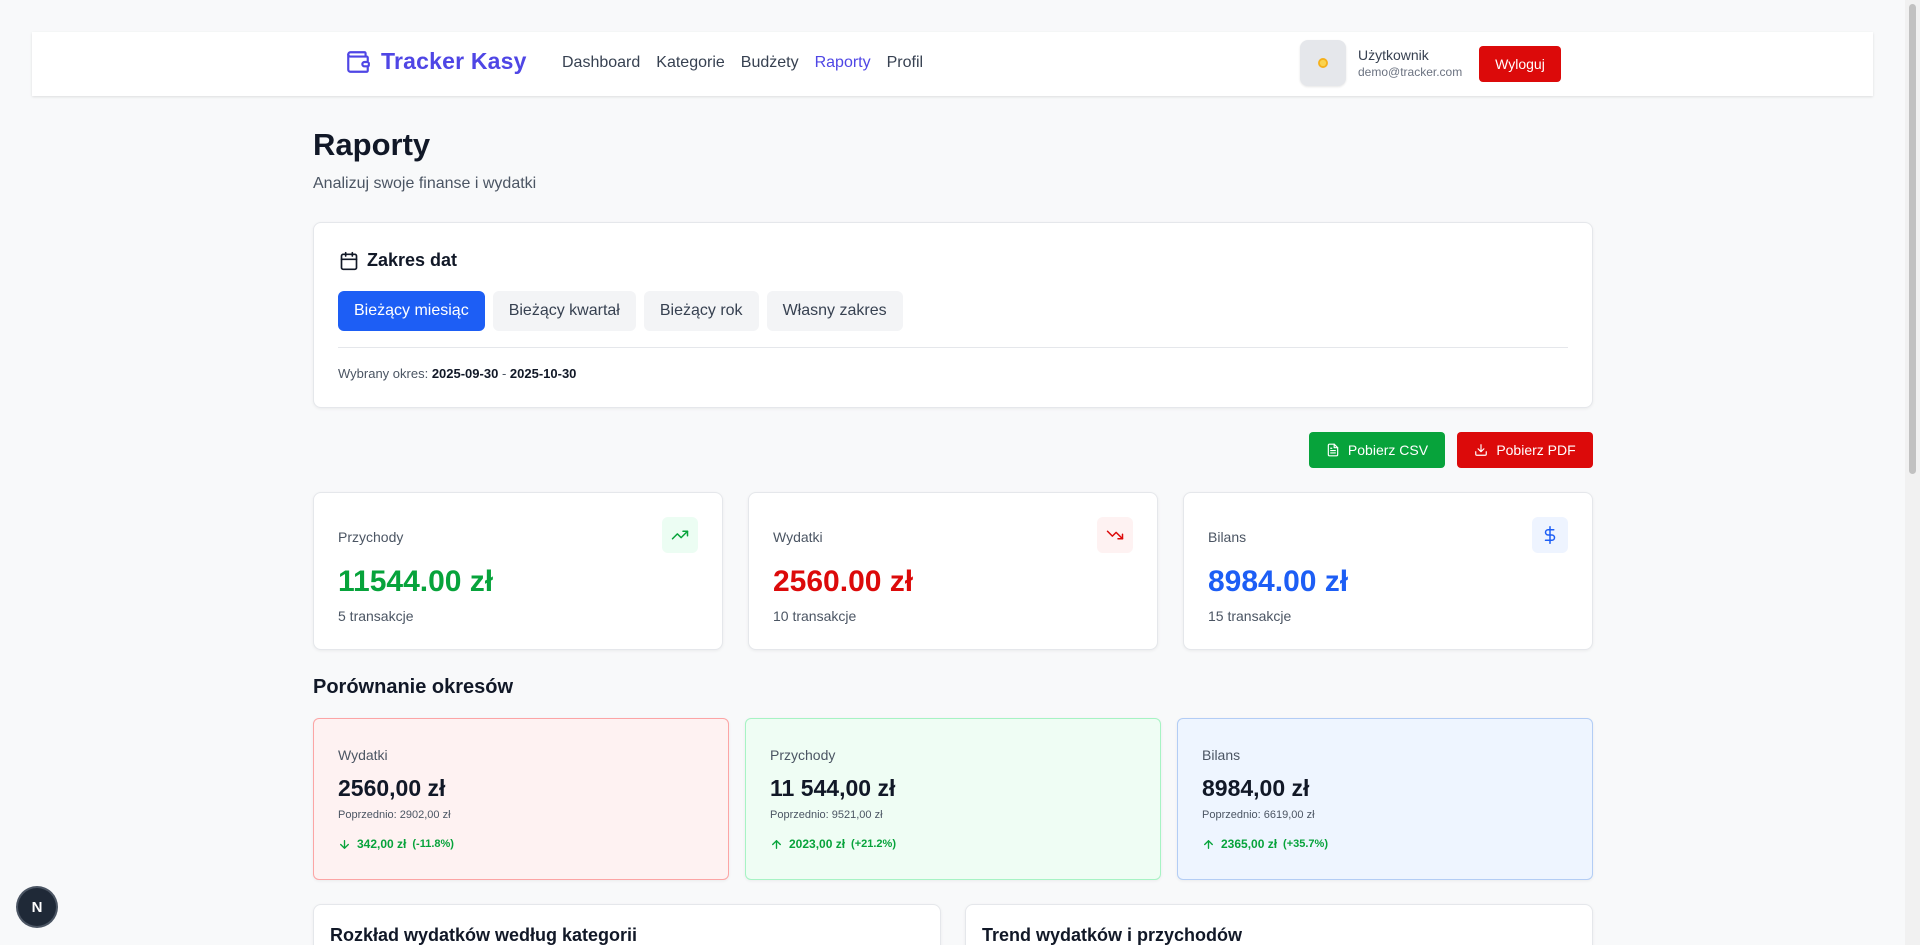  Describe the element at coordinates (392, 788) in the screenshot. I see `comparison-amount: 2560,00 zł` at that location.